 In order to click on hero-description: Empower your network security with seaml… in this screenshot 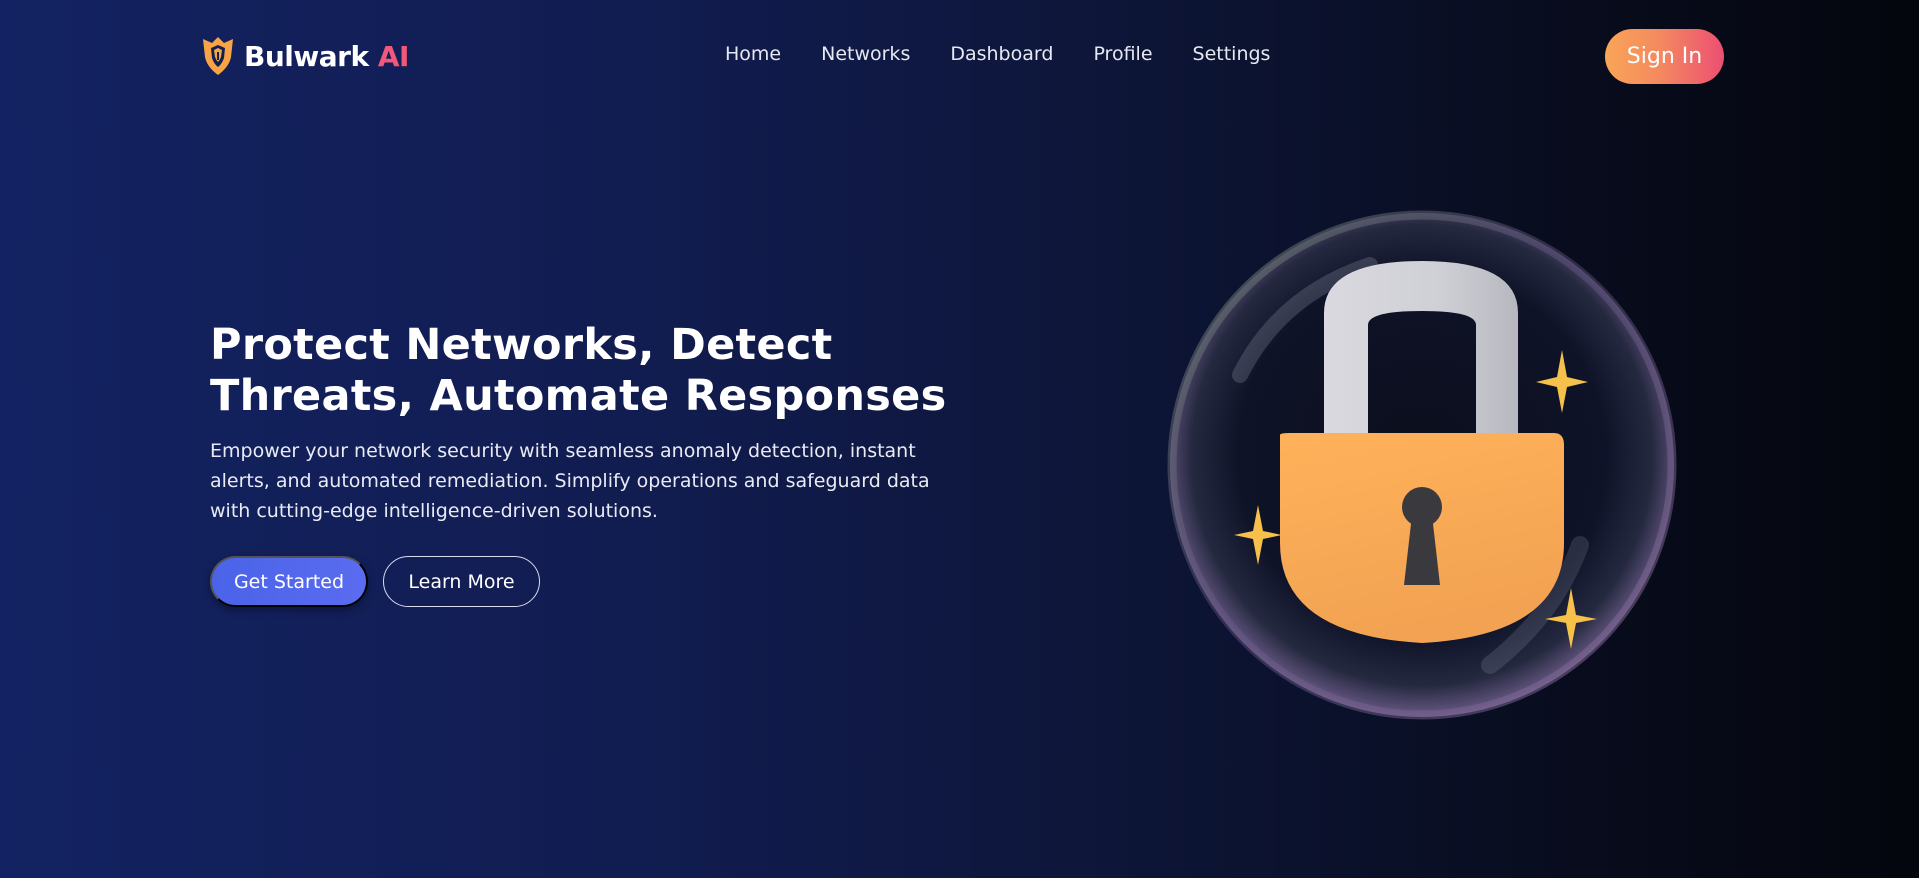, I will do `click(570, 481)`.